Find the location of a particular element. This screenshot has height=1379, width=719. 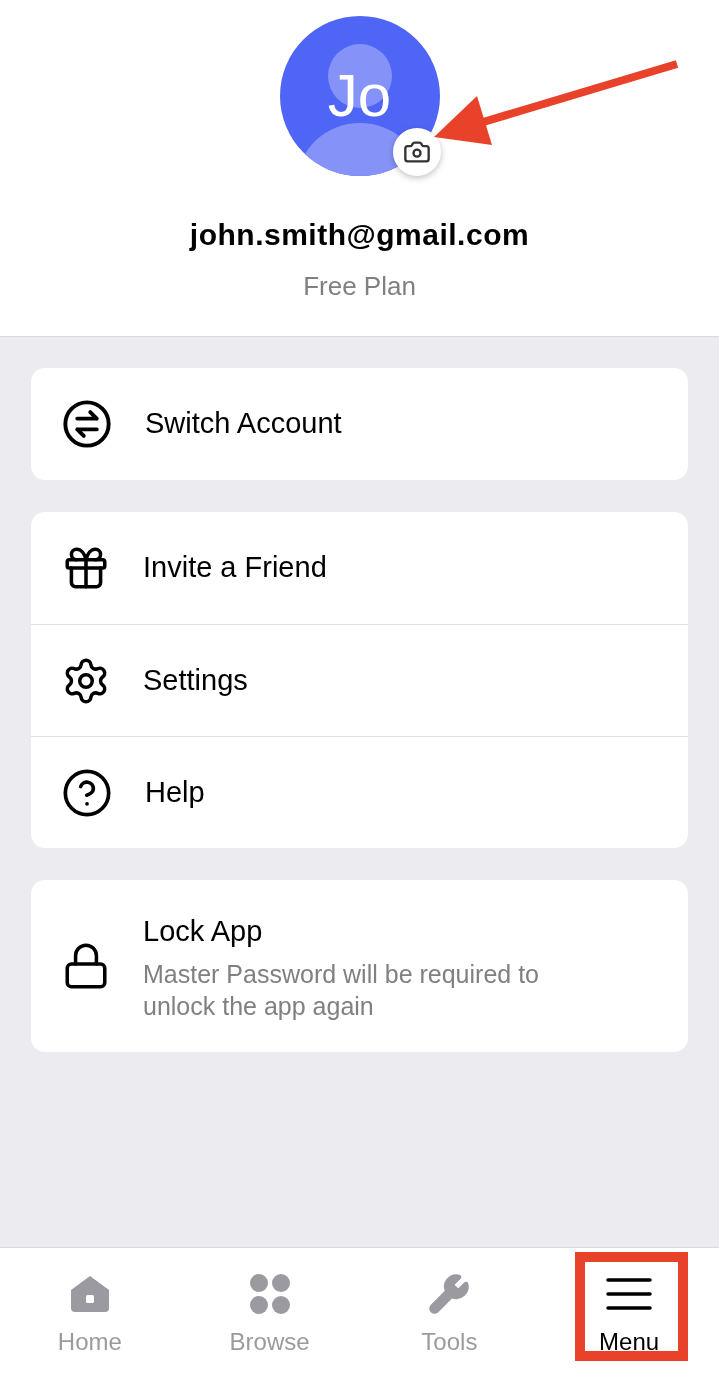

menu-item-label: Settings is located at coordinates (195, 680).